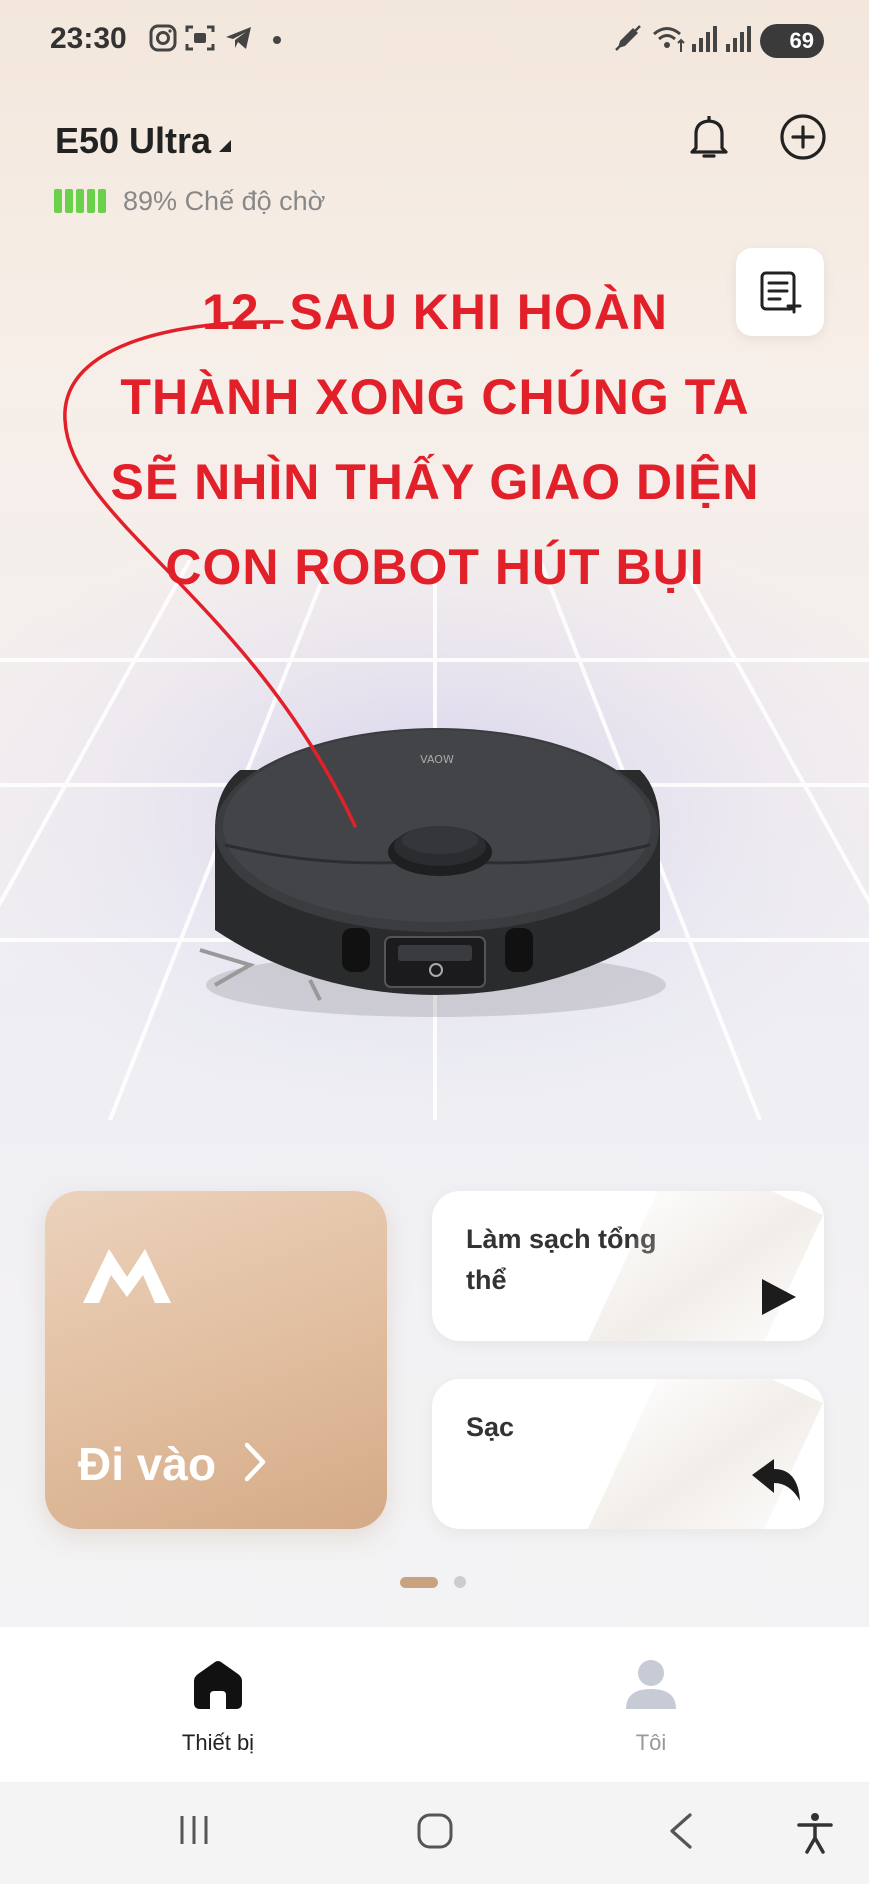  What do you see at coordinates (651, 1684) in the screenshot?
I see `user-icon` at bounding box center [651, 1684].